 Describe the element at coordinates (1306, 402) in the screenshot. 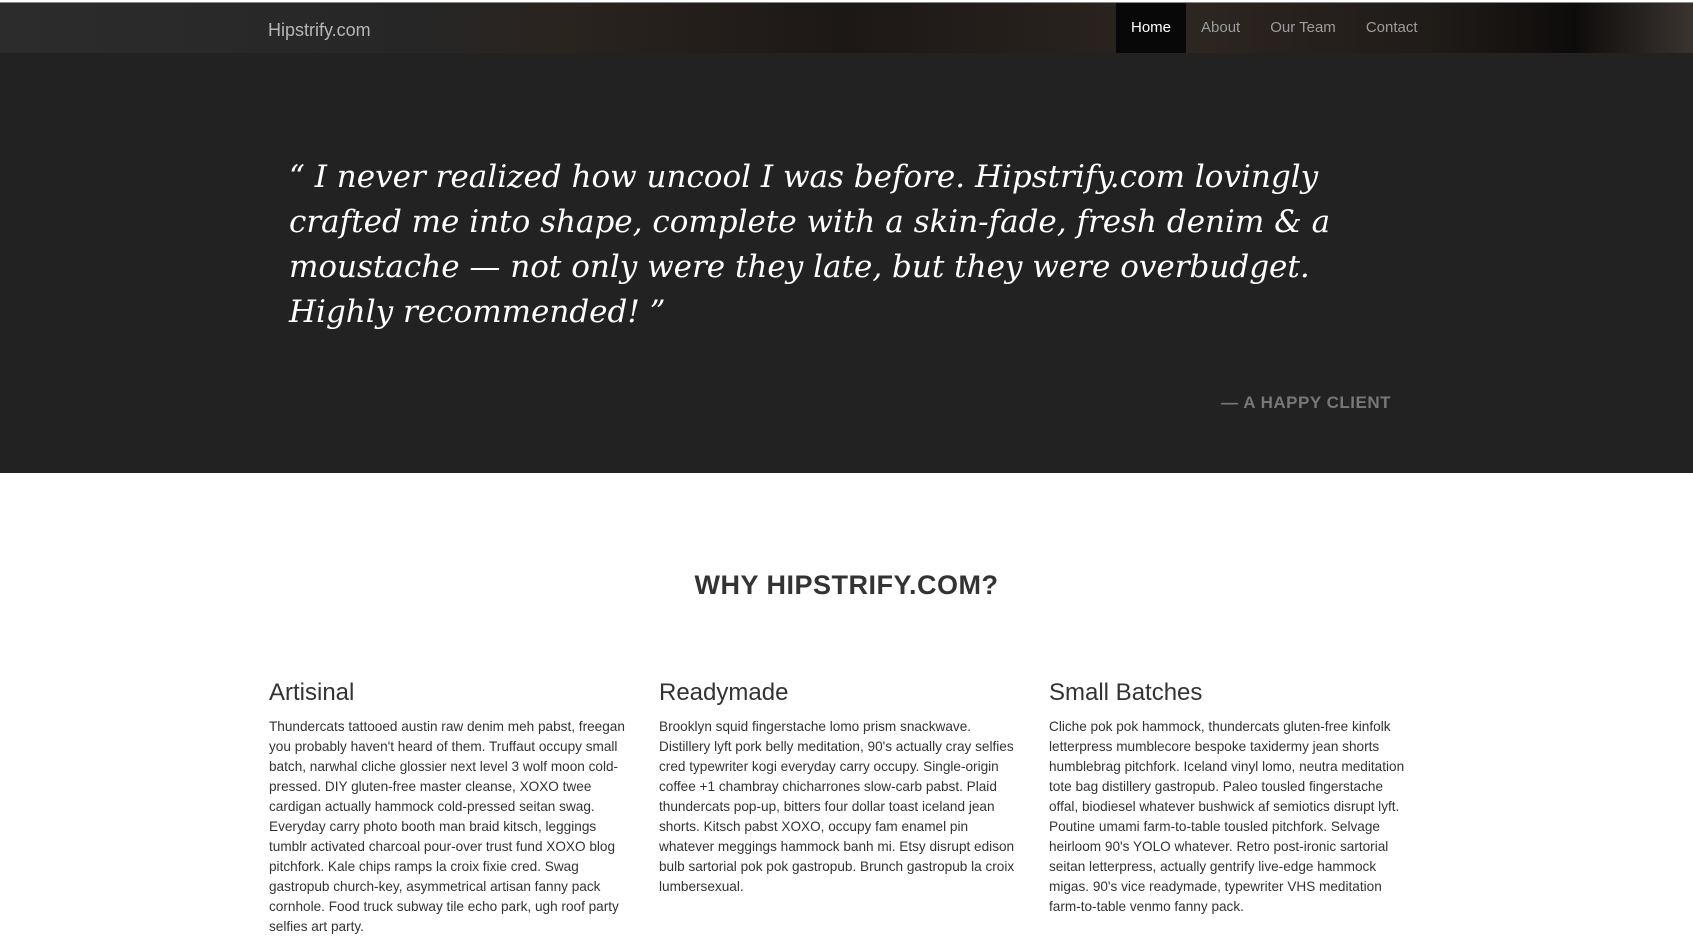

I see `testimonial-attribution: — A HAPPY CLIENT` at that location.